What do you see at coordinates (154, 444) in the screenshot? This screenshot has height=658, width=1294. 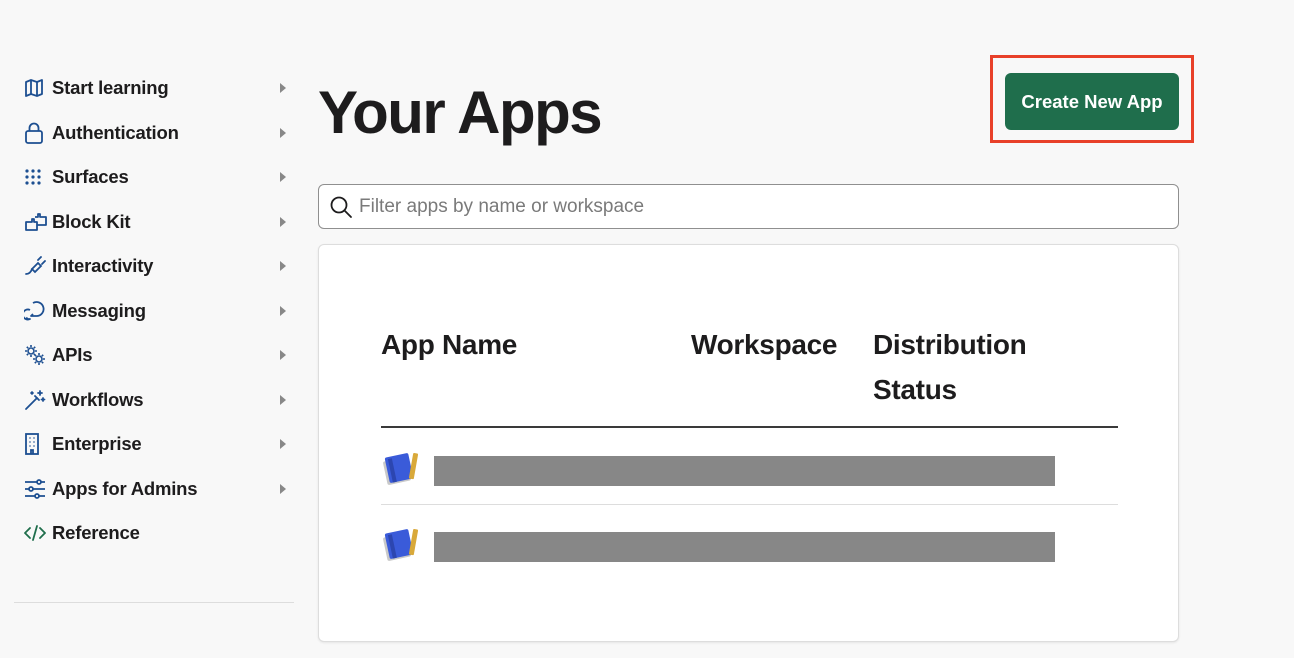 I see `sidebar-item-enterprise: Enterprise` at bounding box center [154, 444].